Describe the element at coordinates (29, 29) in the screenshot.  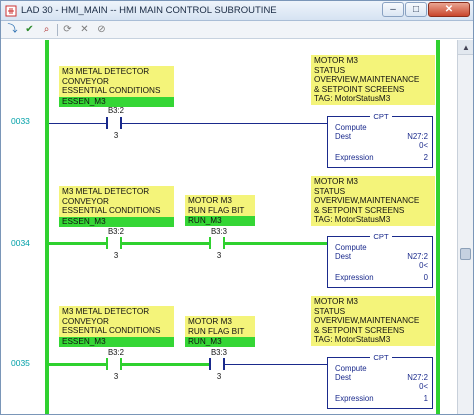
I see `verify-icon: ✔` at that location.